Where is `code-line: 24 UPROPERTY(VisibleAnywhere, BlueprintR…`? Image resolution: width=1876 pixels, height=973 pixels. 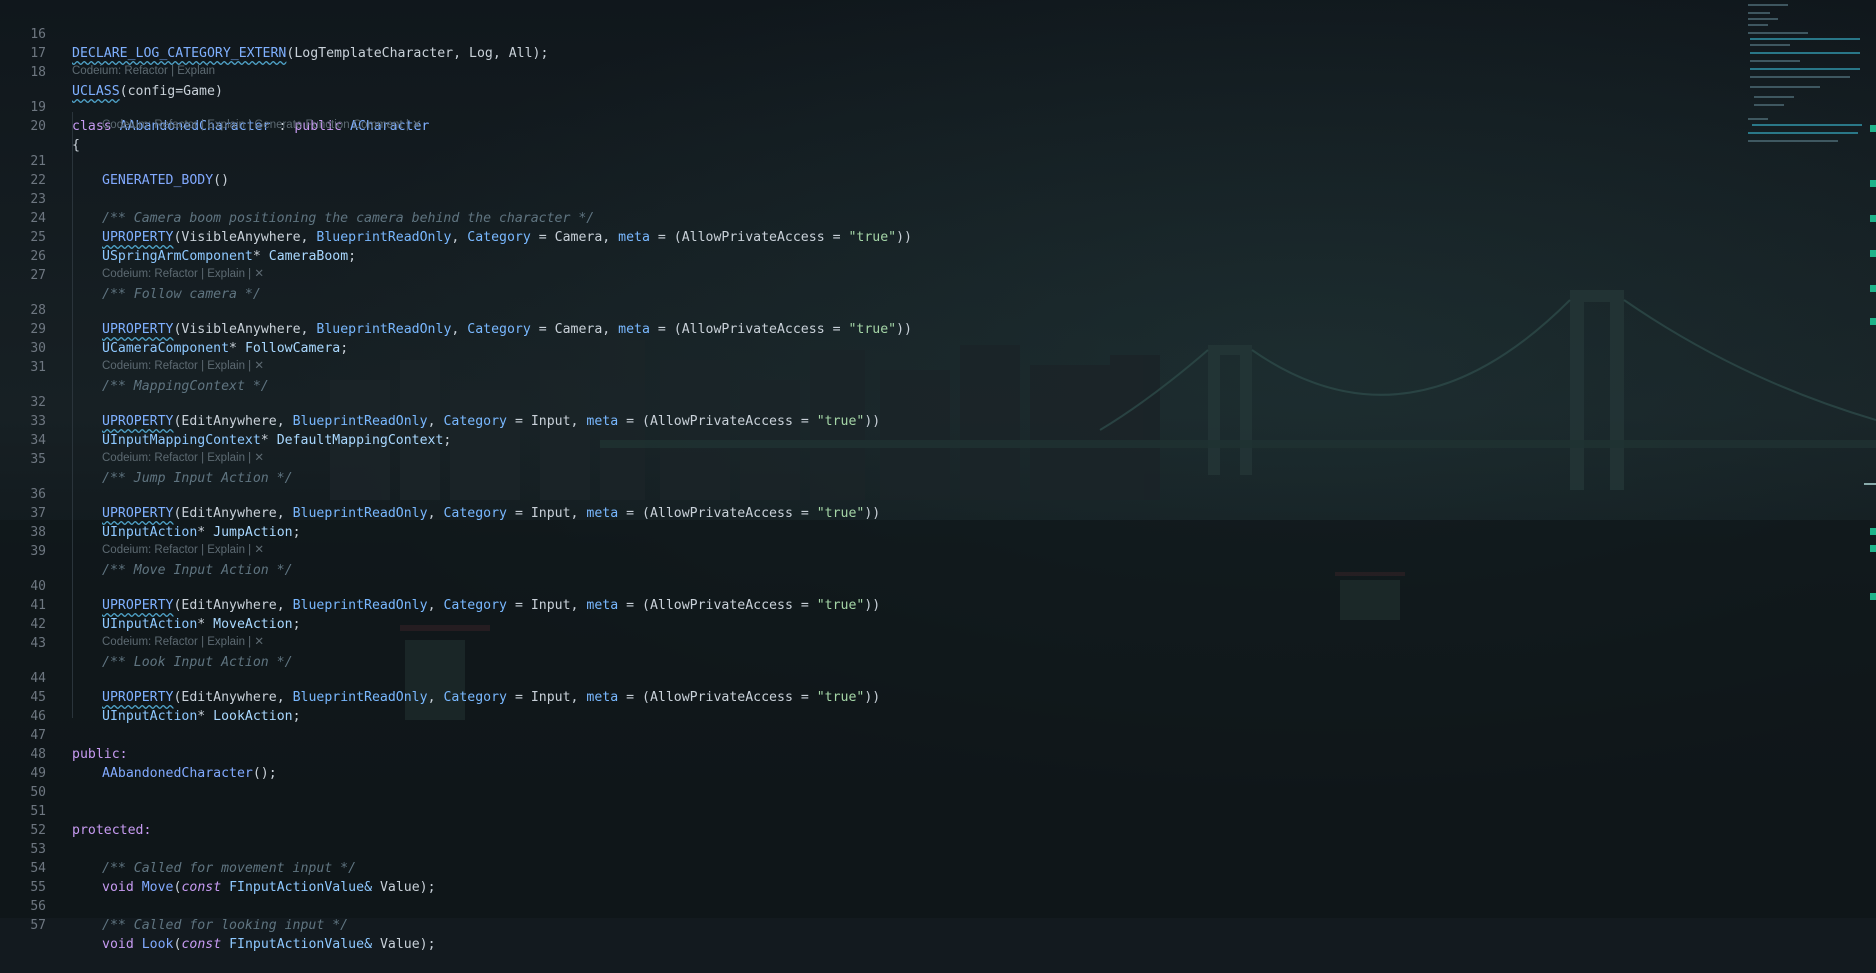
code-line: 24 UPROPERTY(VisibleAnywhere, BlueprintR… is located at coordinates (456, 217).